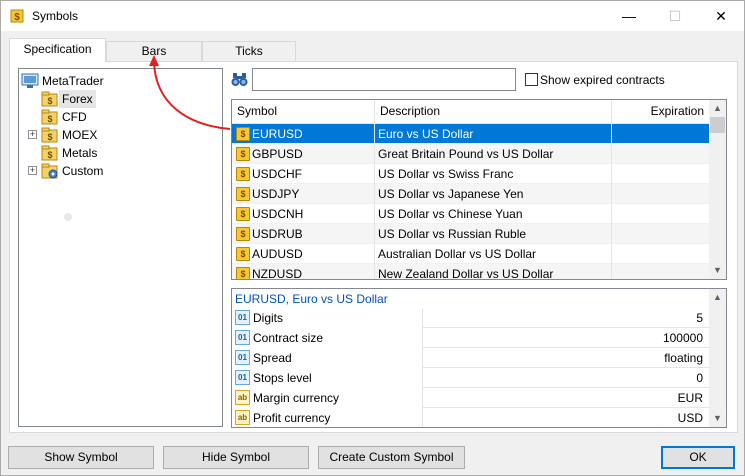 The height and width of the screenshot is (476, 745). What do you see at coordinates (471, 254) in the screenshot?
I see `table-row: $ AUDUSD Australian Dollar vs US Dollar` at bounding box center [471, 254].